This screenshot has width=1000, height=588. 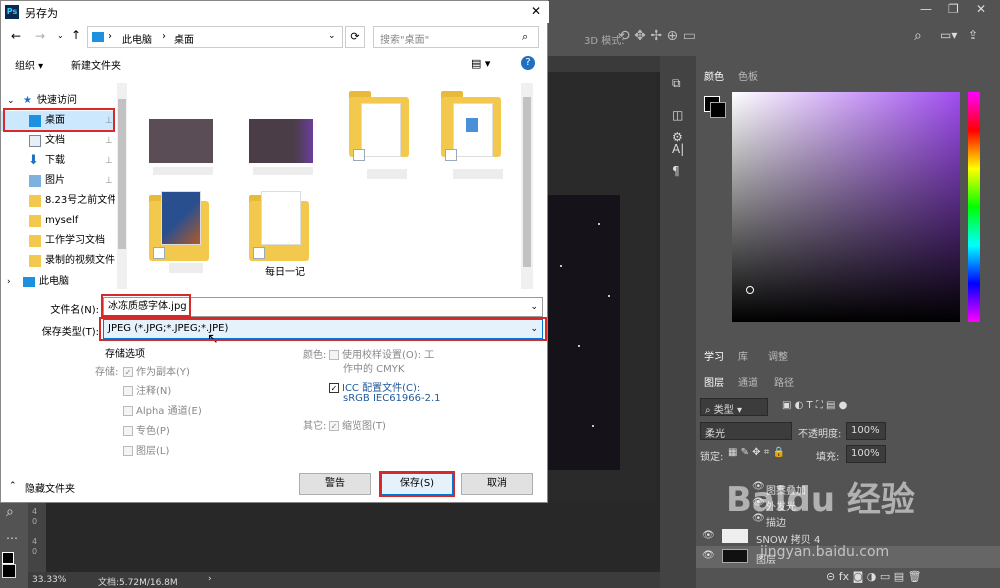 What do you see at coordinates (76, 35) in the screenshot?
I see `up-arrow-icon: ↑` at bounding box center [76, 35].